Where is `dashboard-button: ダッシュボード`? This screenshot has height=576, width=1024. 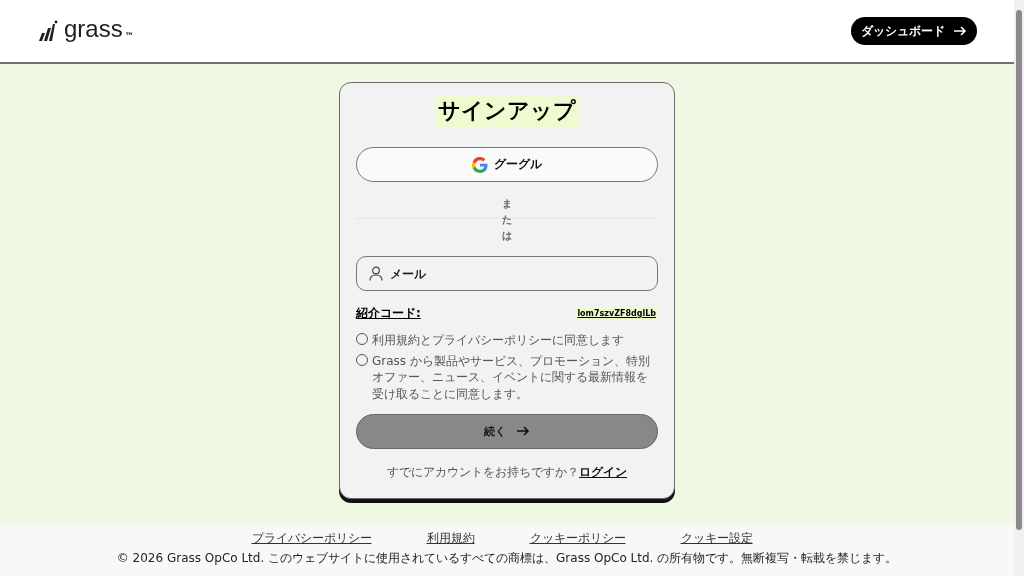 dashboard-button: ダッシュボード is located at coordinates (914, 31).